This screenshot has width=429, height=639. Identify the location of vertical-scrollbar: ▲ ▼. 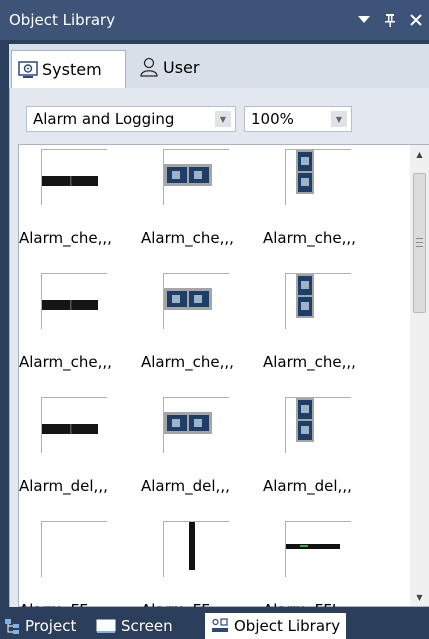
(419, 375).